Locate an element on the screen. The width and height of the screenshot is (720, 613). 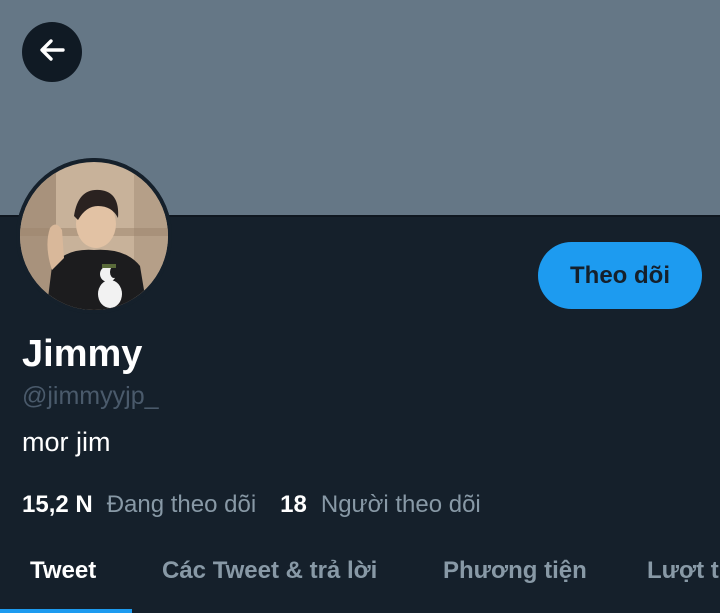
tab-tweets-and-replies: Các Tweet & trả lời is located at coordinates (269, 571).